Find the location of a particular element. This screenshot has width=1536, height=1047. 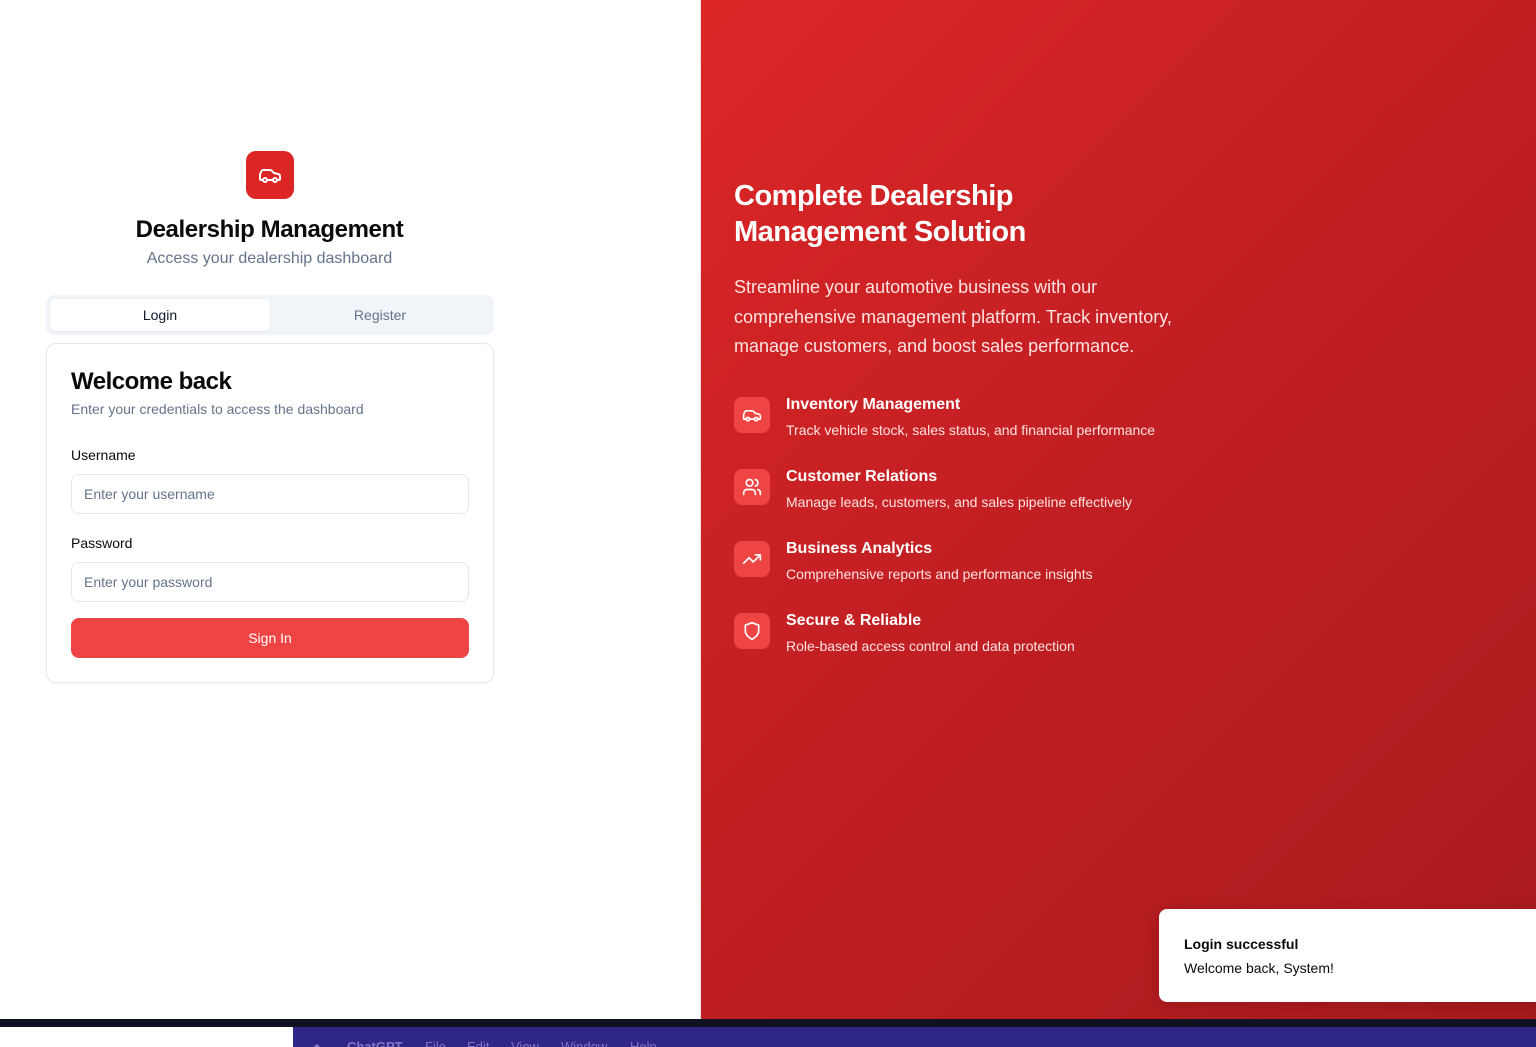

menubar-item-window: Window is located at coordinates (584, 1043).